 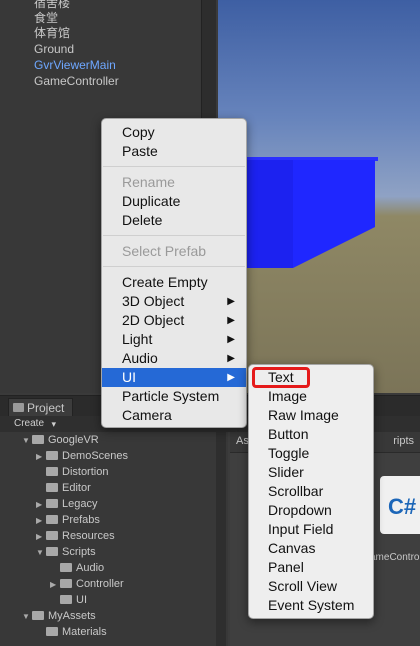 I want to click on menu-item-duplicate: Duplicate, so click(x=174, y=201).